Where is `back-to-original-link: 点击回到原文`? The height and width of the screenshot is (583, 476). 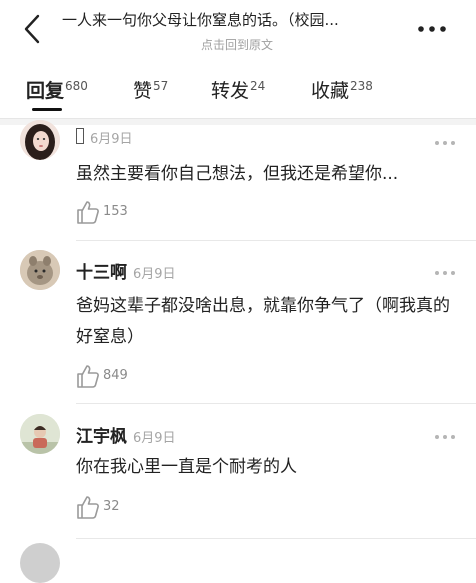 back-to-original-link: 点击回到原文 is located at coordinates (237, 44).